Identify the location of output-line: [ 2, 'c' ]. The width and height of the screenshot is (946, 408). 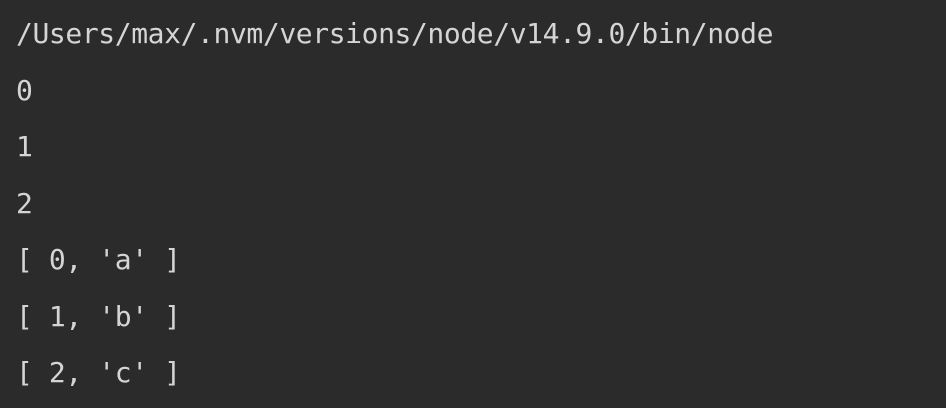
(98, 372).